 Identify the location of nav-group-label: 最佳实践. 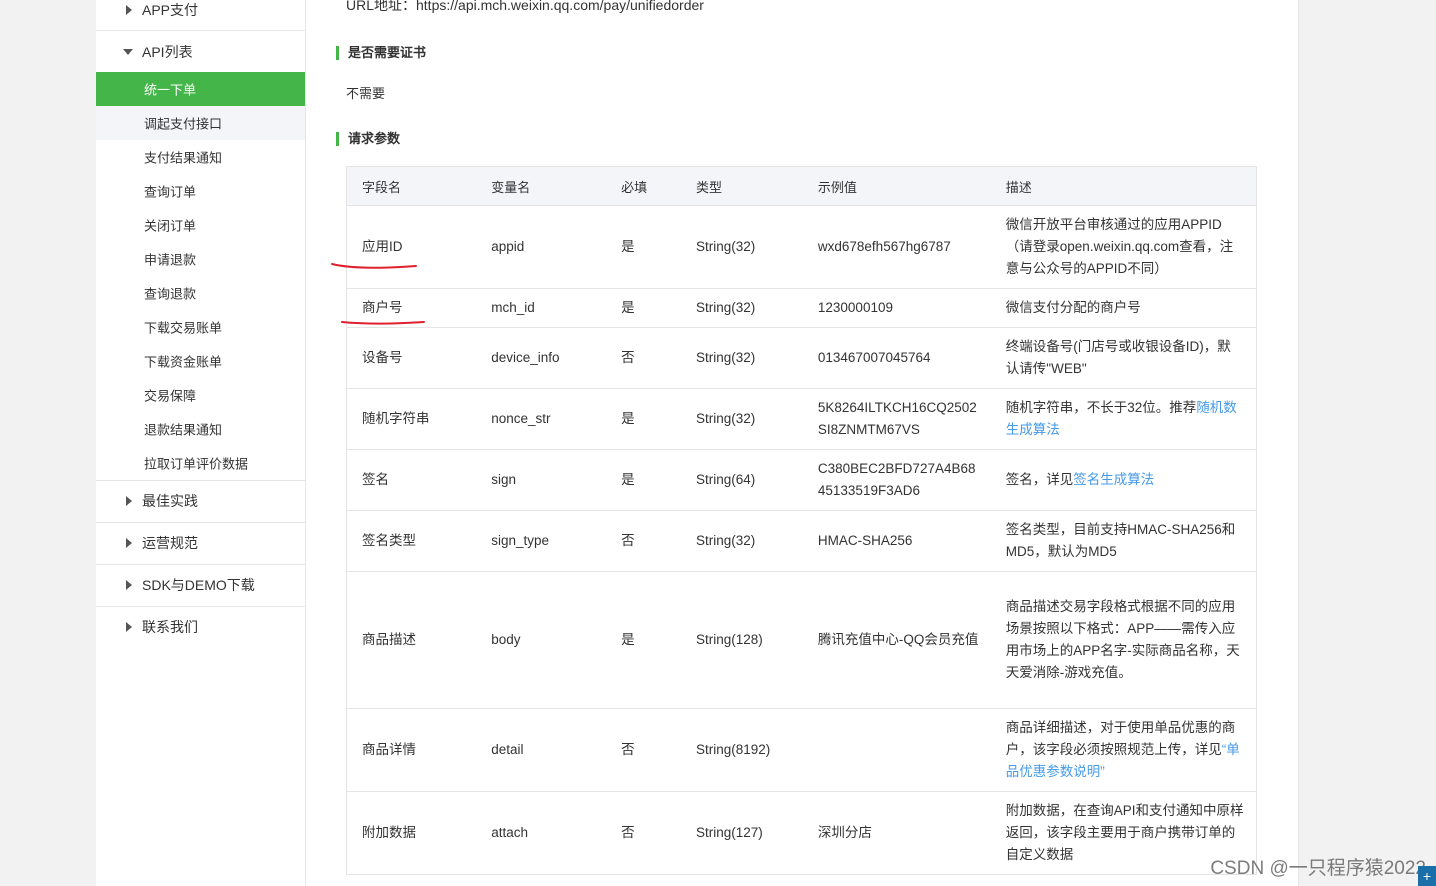
(170, 501).